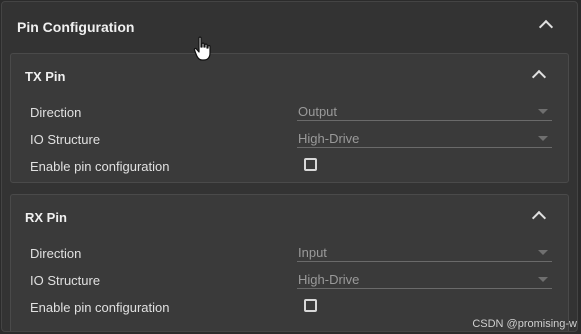 This screenshot has width=581, height=334. What do you see at coordinates (424, 112) in the screenshot?
I see `tx-direction-select: Output` at bounding box center [424, 112].